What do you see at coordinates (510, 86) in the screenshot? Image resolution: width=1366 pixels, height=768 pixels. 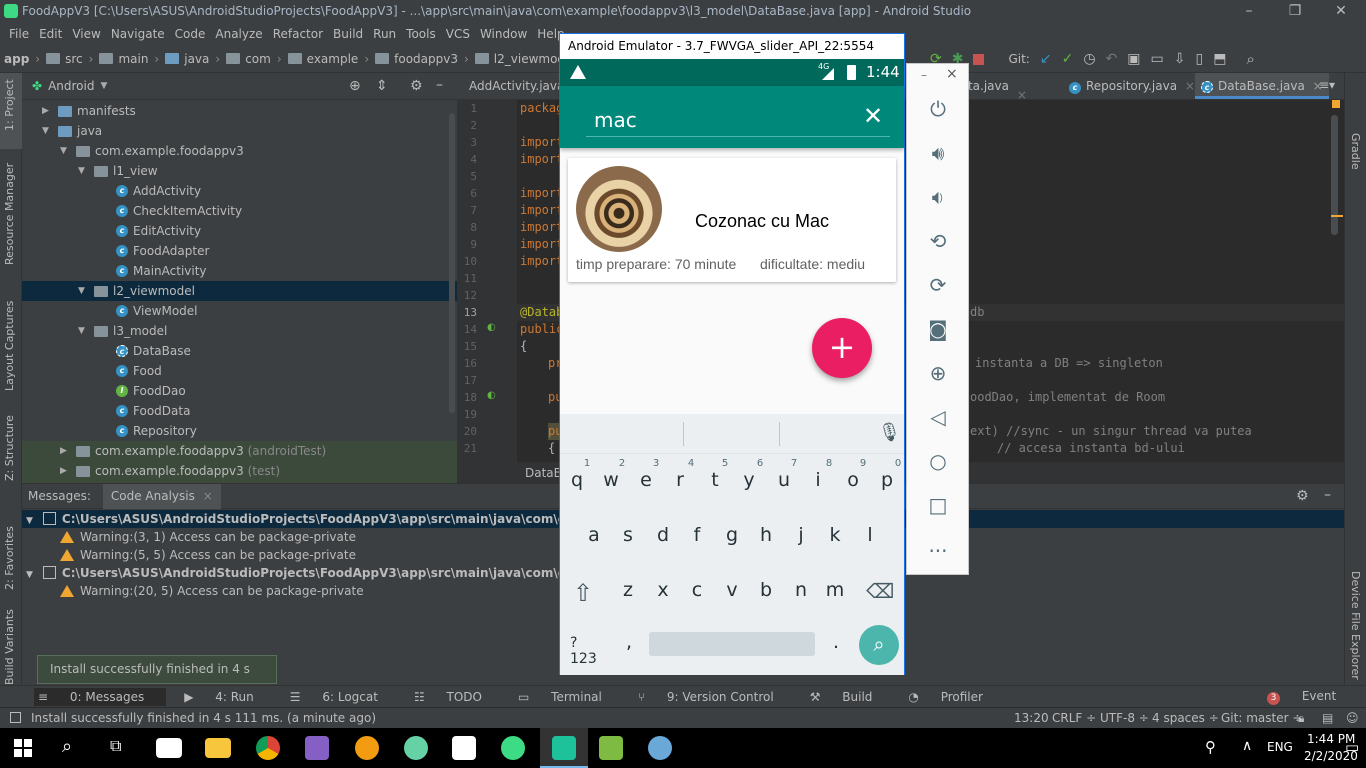 I see `tab-addactivity: AddActivity.java` at bounding box center [510, 86].